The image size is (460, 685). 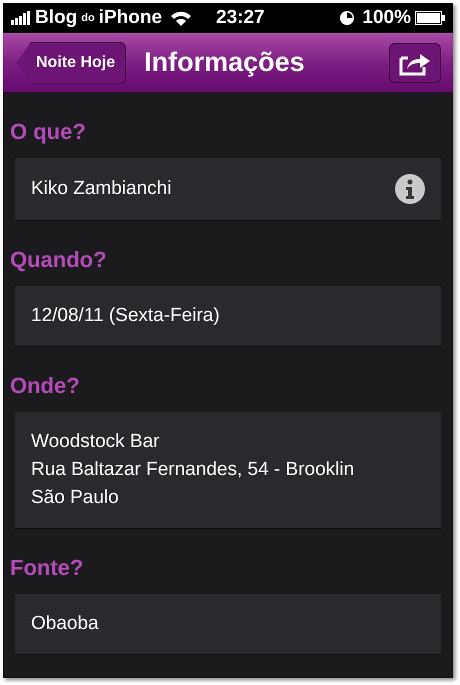 I want to click on section-heading: Onde?, so click(x=45, y=386).